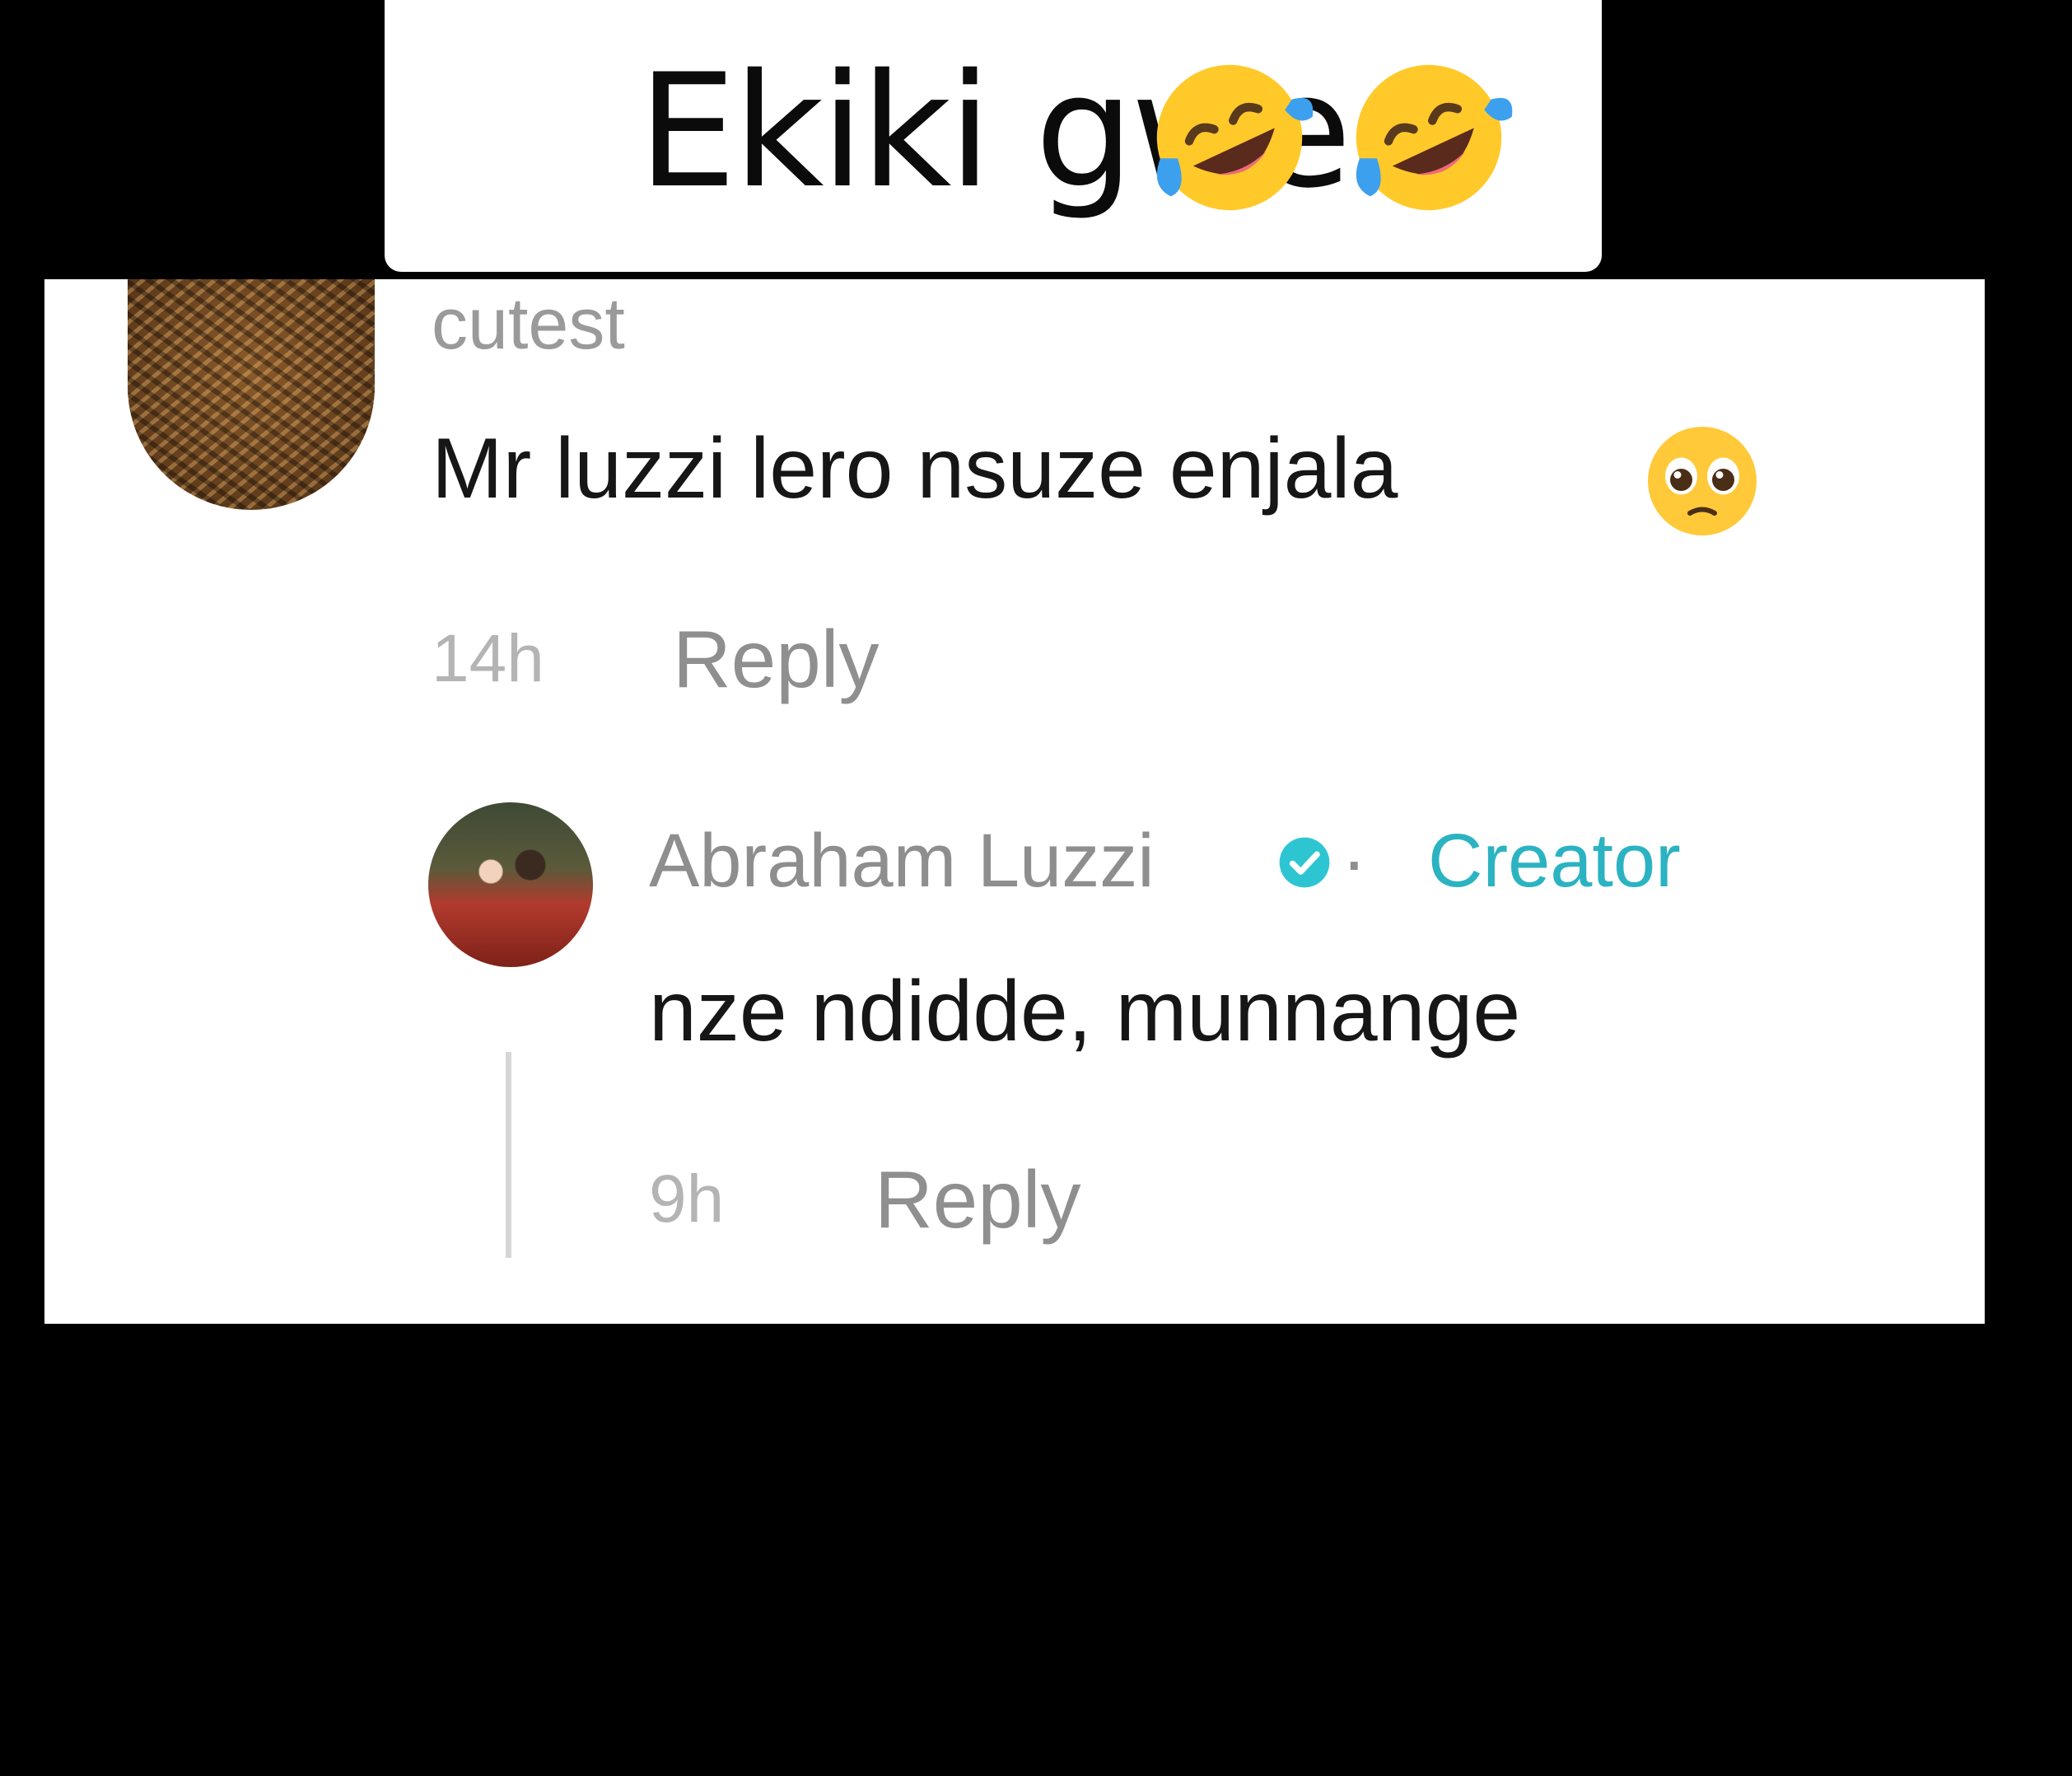  What do you see at coordinates (251, 394) in the screenshot?
I see `commenter-avatar` at bounding box center [251, 394].